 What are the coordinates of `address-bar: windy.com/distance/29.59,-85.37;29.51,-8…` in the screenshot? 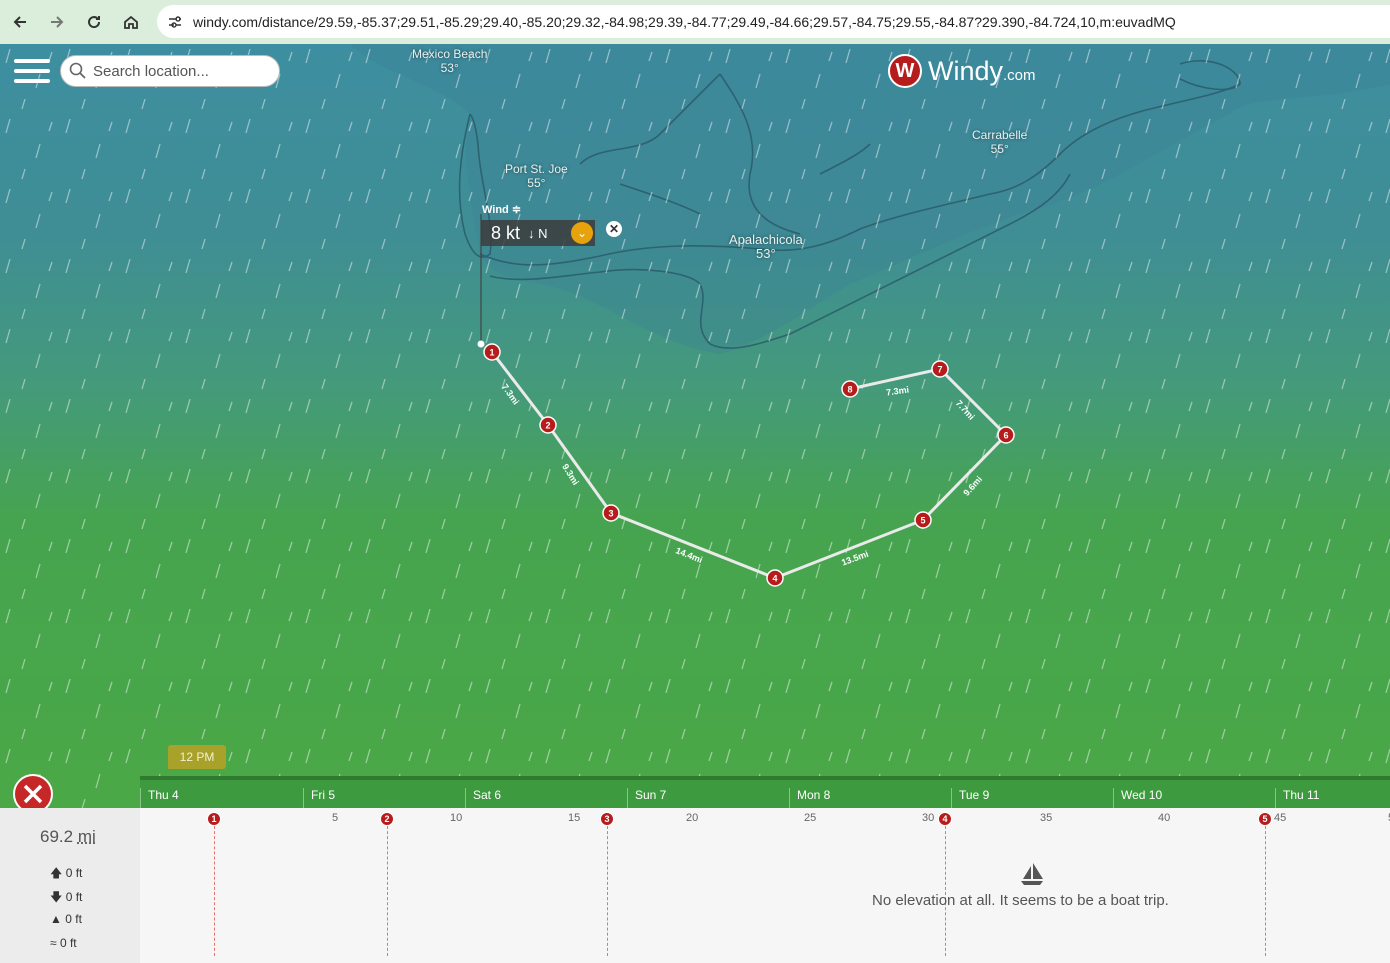 It's located at (773, 21).